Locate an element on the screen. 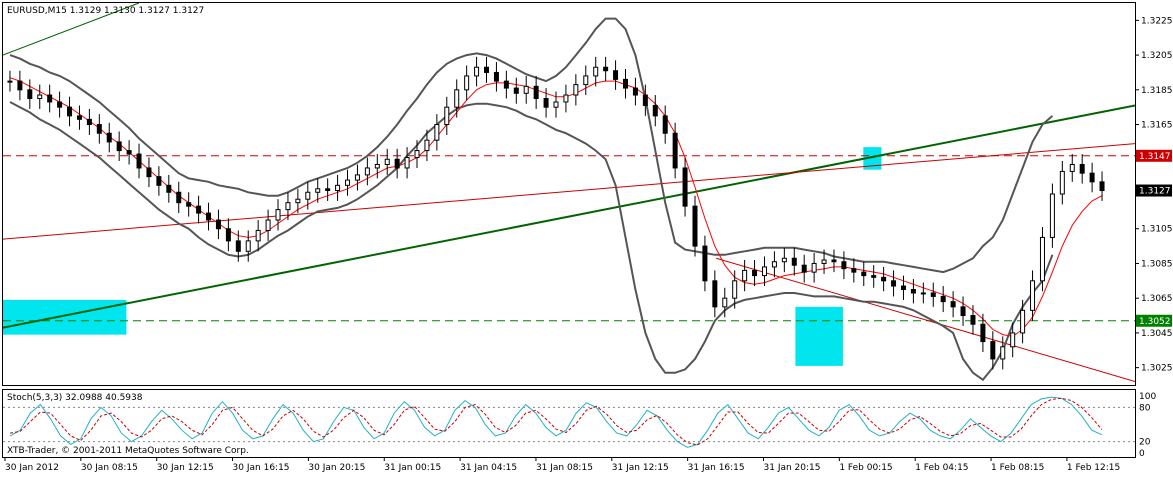 This screenshot has width=1173, height=478. time-tick-label: 1 Feb 08:15 is located at coordinates (1017, 468).